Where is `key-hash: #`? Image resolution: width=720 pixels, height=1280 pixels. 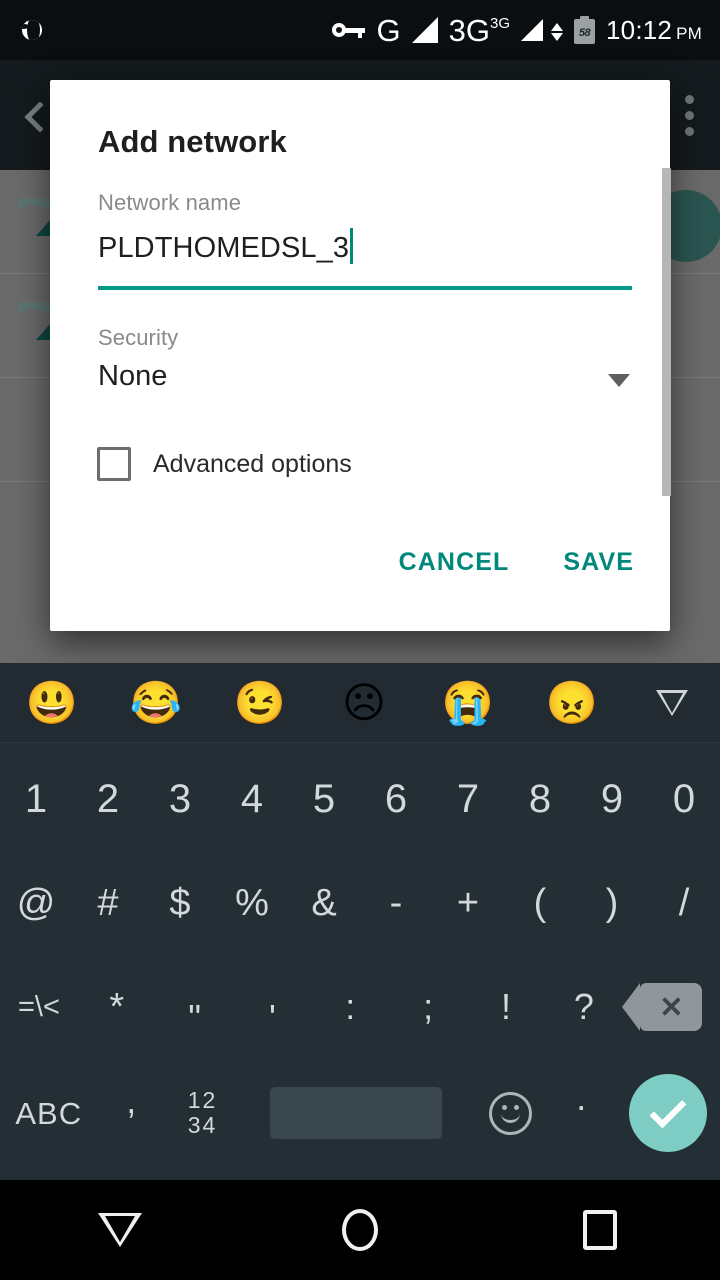 key-hash: # is located at coordinates (108, 903).